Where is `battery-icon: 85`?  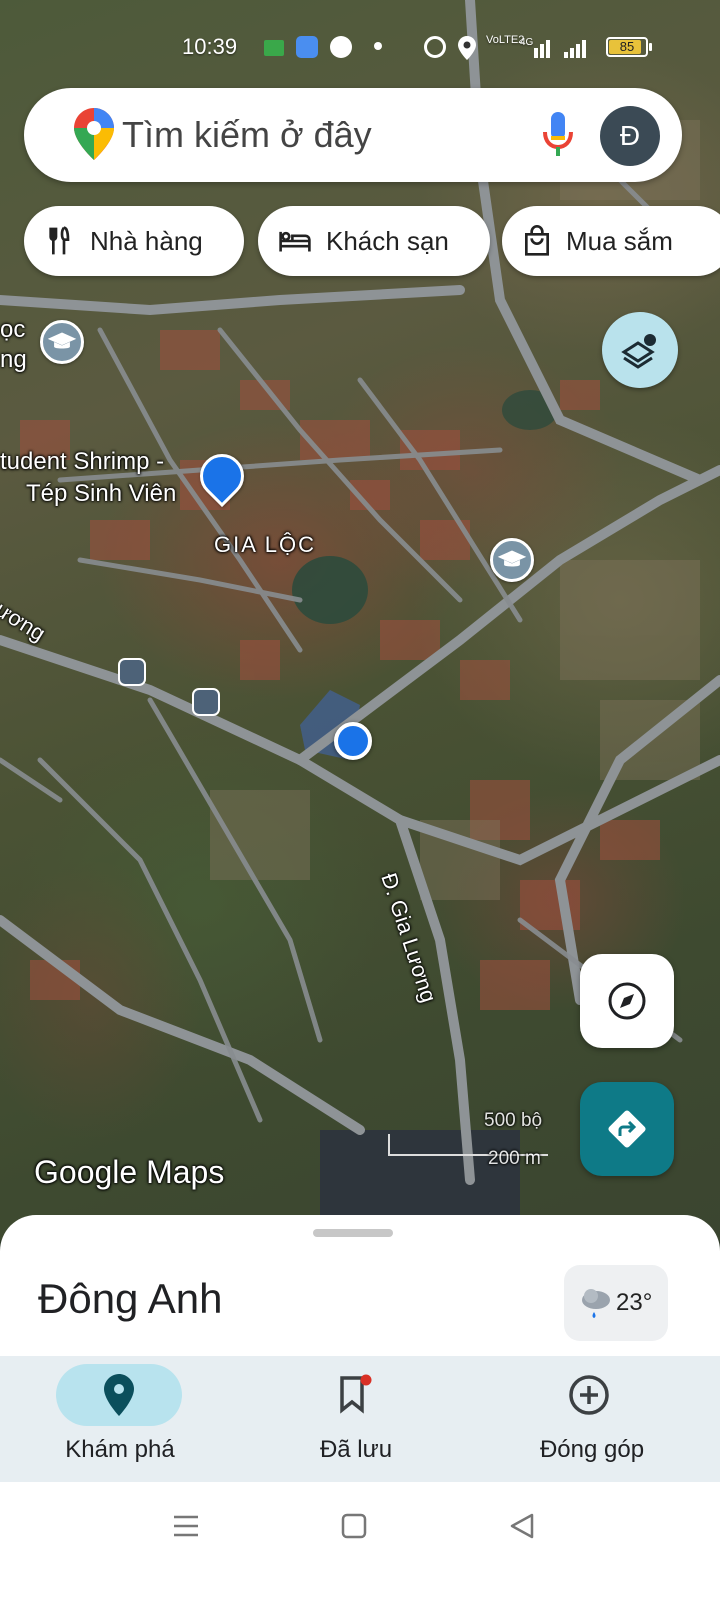
battery-icon: 85 is located at coordinates (629, 47).